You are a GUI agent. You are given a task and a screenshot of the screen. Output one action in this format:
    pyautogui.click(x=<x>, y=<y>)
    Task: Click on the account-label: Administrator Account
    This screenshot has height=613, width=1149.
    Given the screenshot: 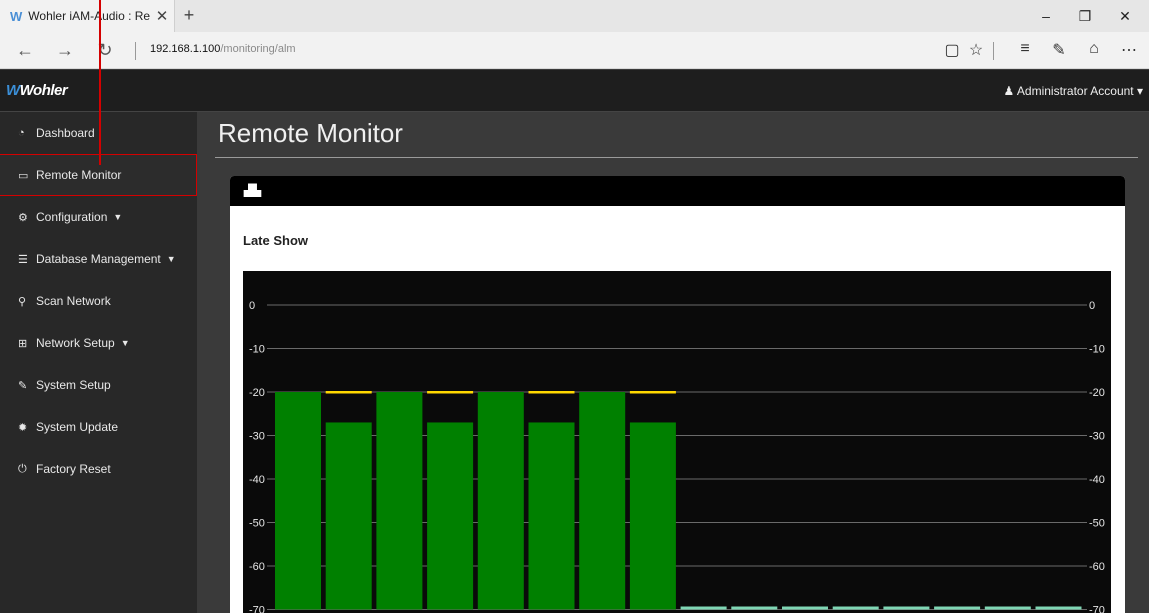 What is the action you would take?
    pyautogui.click(x=1075, y=91)
    